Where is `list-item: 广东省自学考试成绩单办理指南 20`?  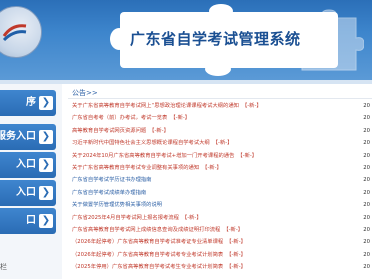 list-item: 广东省自学考试成绩单办理指南 20 is located at coordinates (222, 193).